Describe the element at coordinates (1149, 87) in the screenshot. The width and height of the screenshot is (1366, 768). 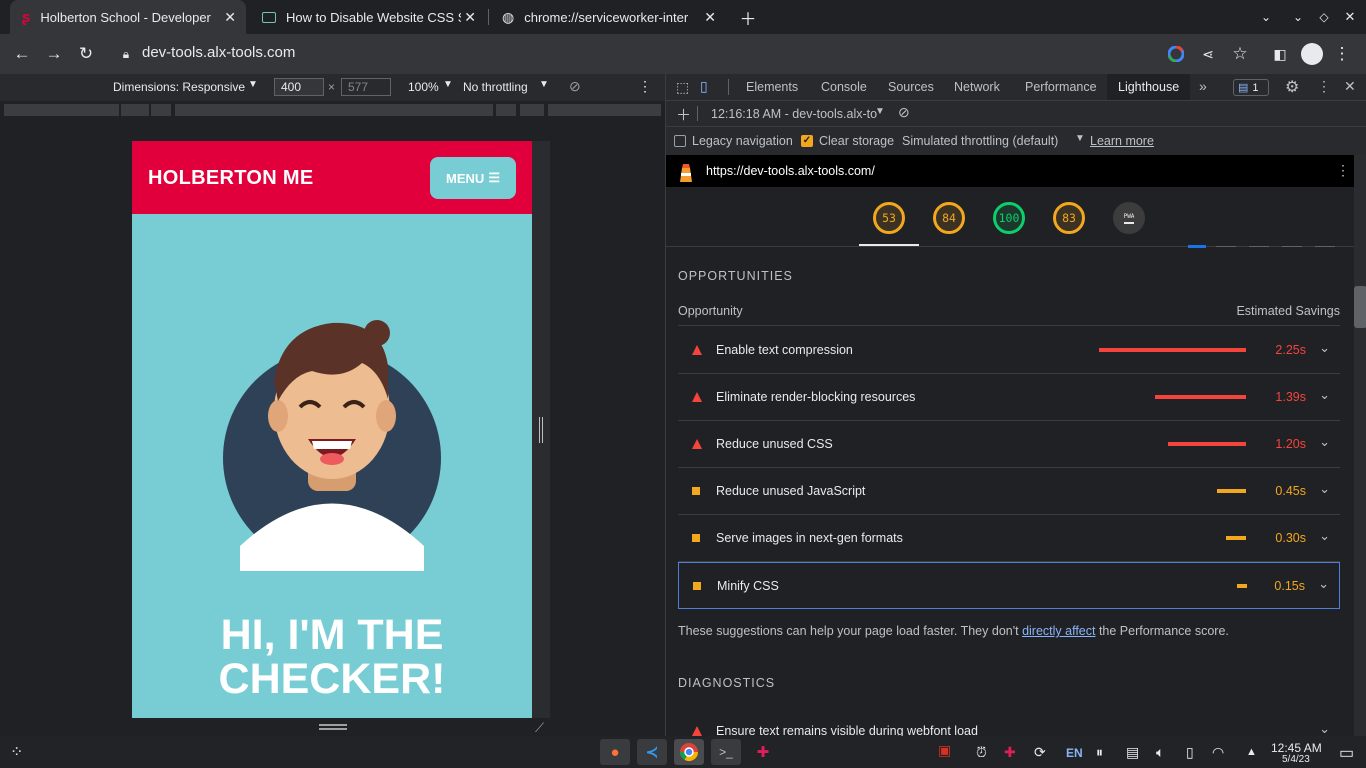
I see `tab-lighthouse: Lighthouse` at that location.